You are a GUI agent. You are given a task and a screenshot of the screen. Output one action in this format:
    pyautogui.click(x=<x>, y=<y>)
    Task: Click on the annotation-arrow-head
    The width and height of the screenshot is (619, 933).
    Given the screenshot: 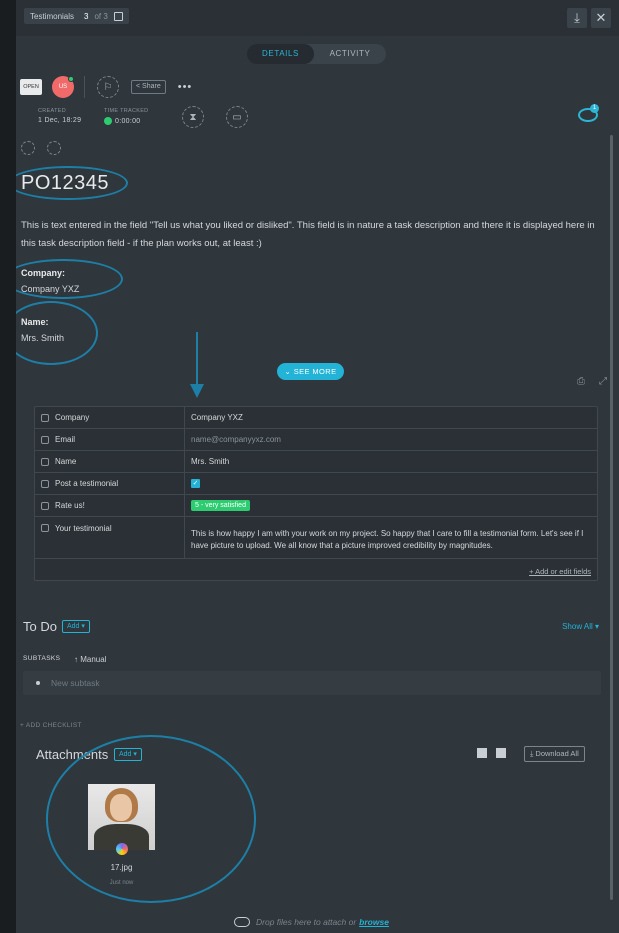 What is the action you would take?
    pyautogui.click(x=197, y=391)
    